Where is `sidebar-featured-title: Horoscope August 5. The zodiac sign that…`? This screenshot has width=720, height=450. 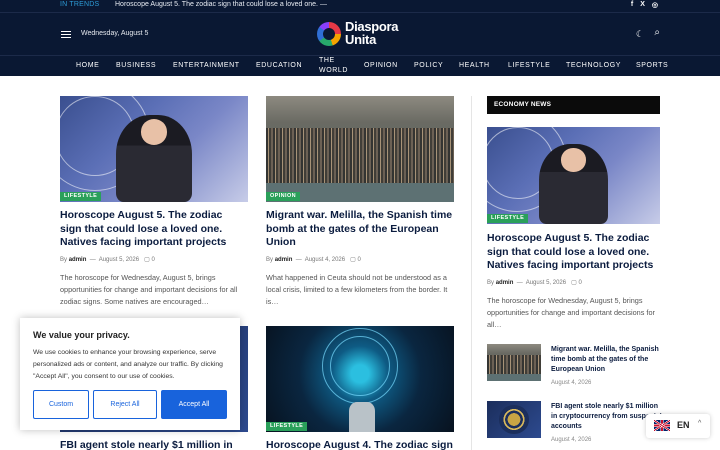
sidebar-featured-title: Horoscope August 5. The zodiac sign that… is located at coordinates (573, 252).